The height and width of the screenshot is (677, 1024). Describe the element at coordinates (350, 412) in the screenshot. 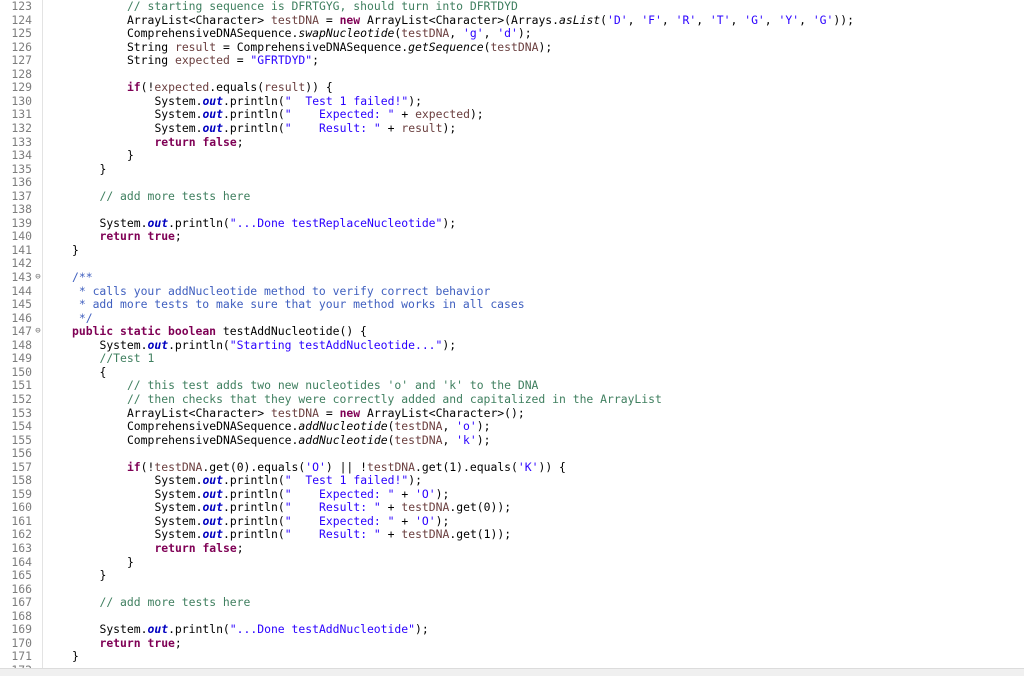

I see `code-token: new` at that location.